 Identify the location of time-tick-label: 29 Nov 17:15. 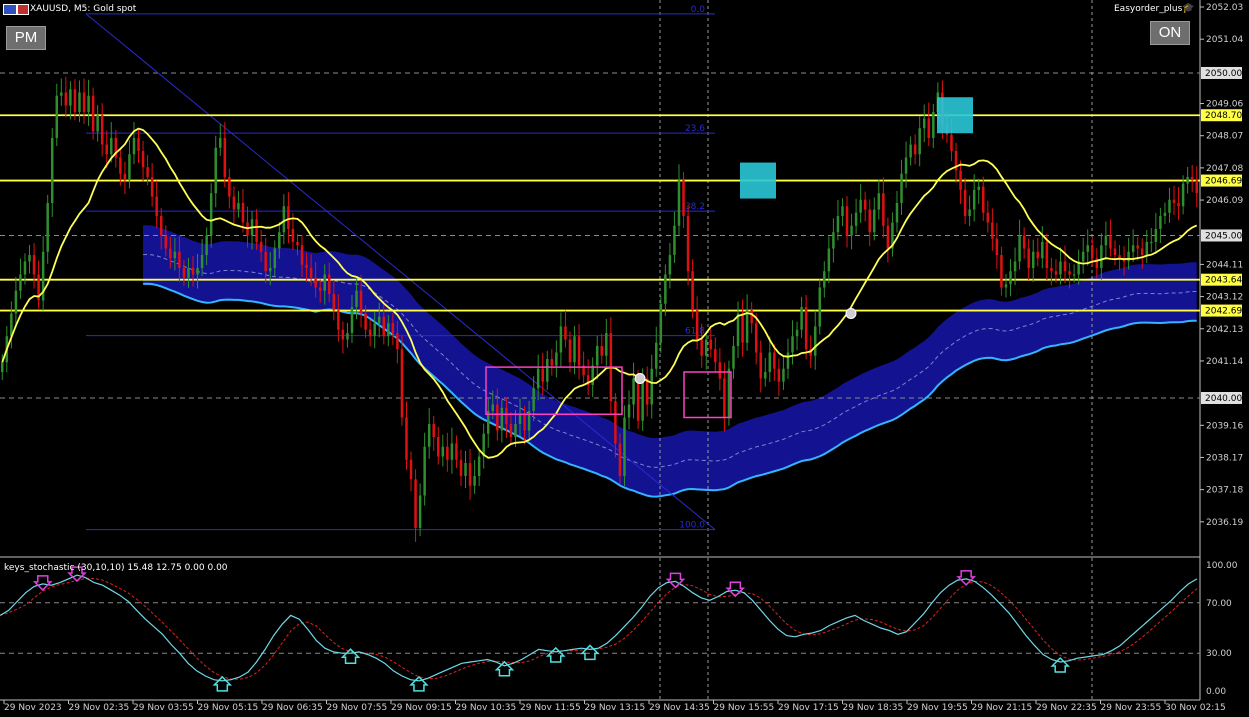
(808, 708).